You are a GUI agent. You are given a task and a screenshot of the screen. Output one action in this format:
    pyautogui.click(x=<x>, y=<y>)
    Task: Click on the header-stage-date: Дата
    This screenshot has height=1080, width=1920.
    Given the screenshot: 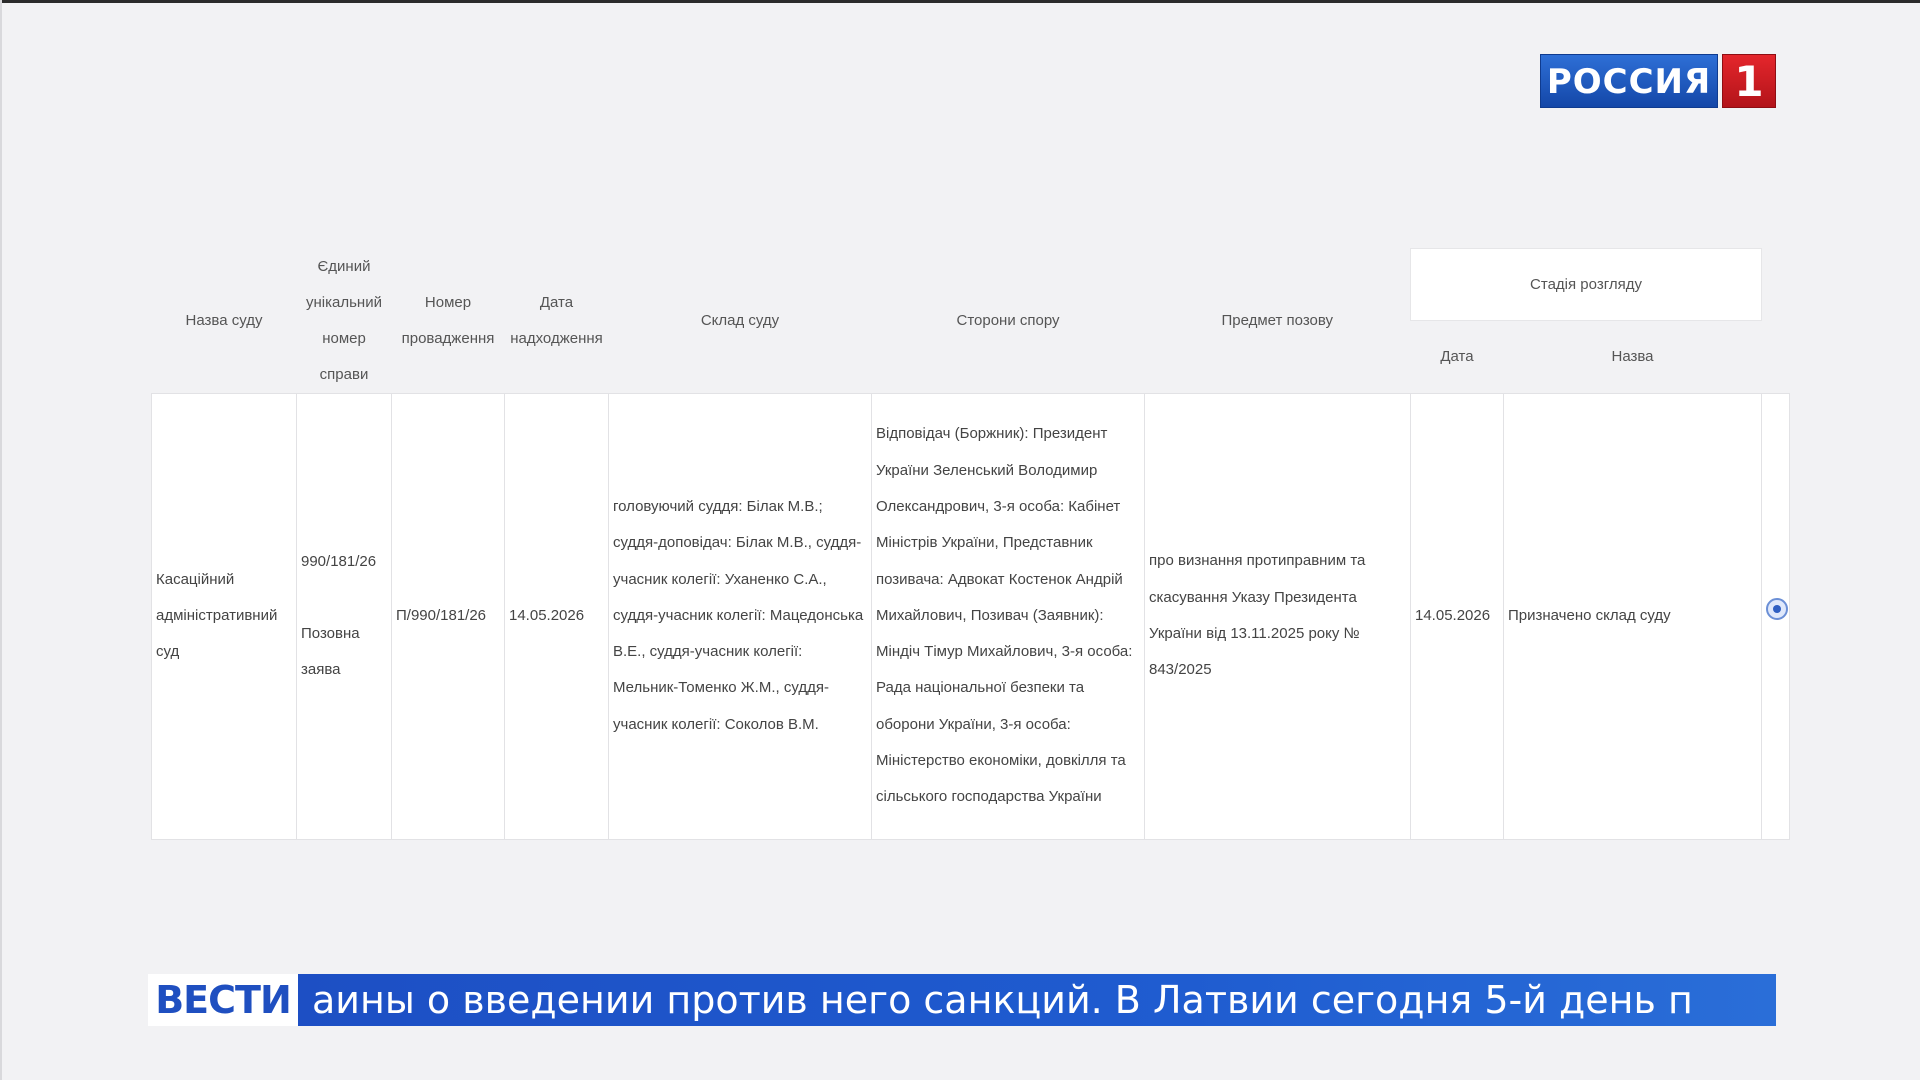 What is the action you would take?
    pyautogui.click(x=1457, y=356)
    